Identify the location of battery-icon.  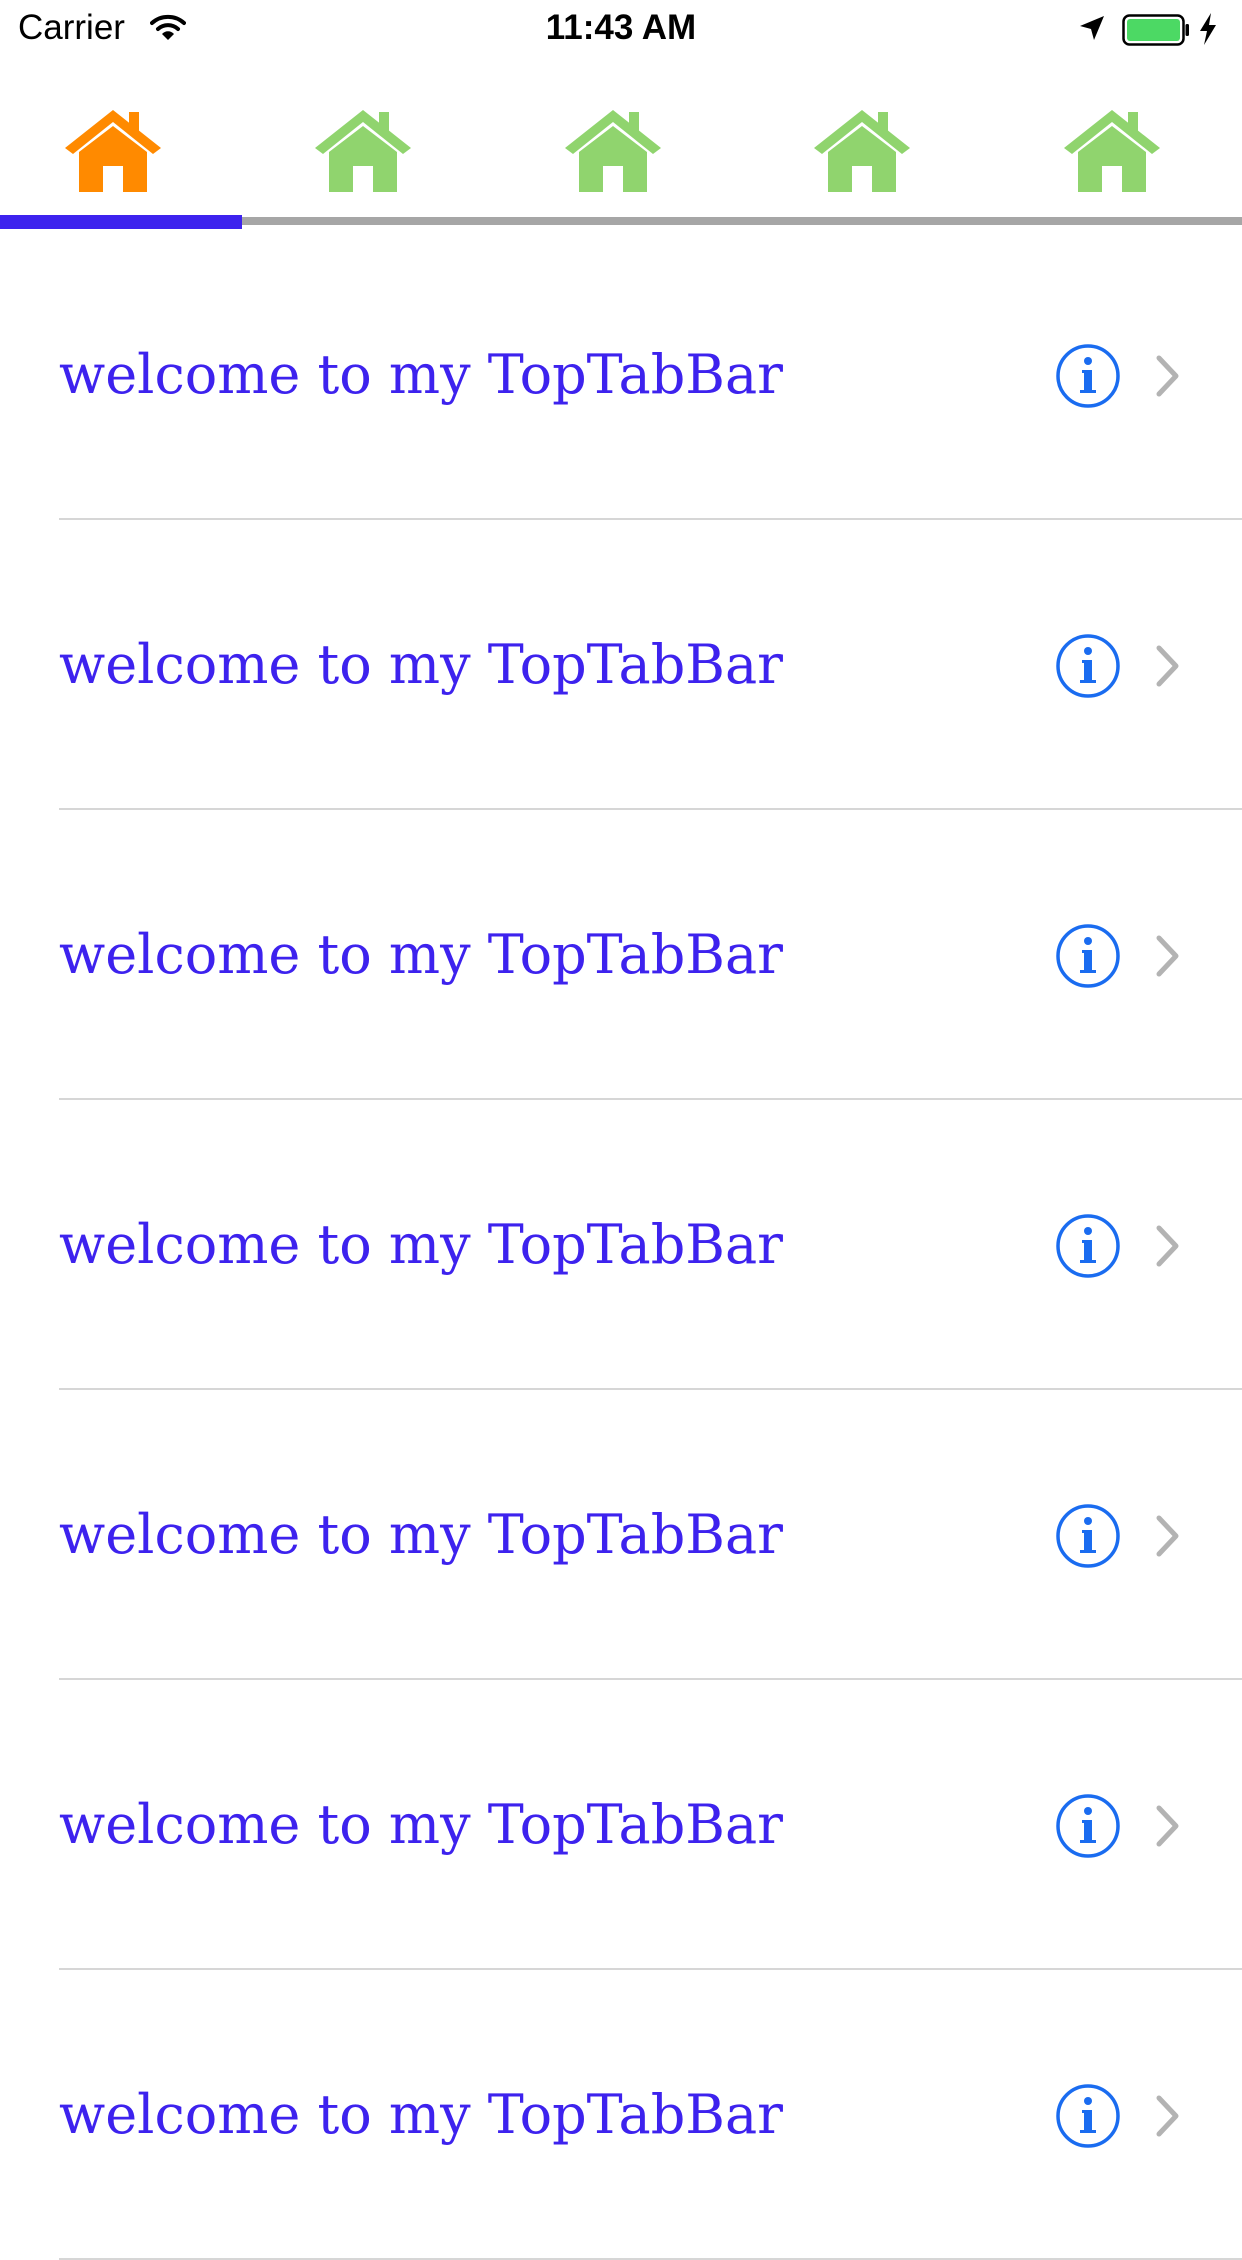
(1155, 30).